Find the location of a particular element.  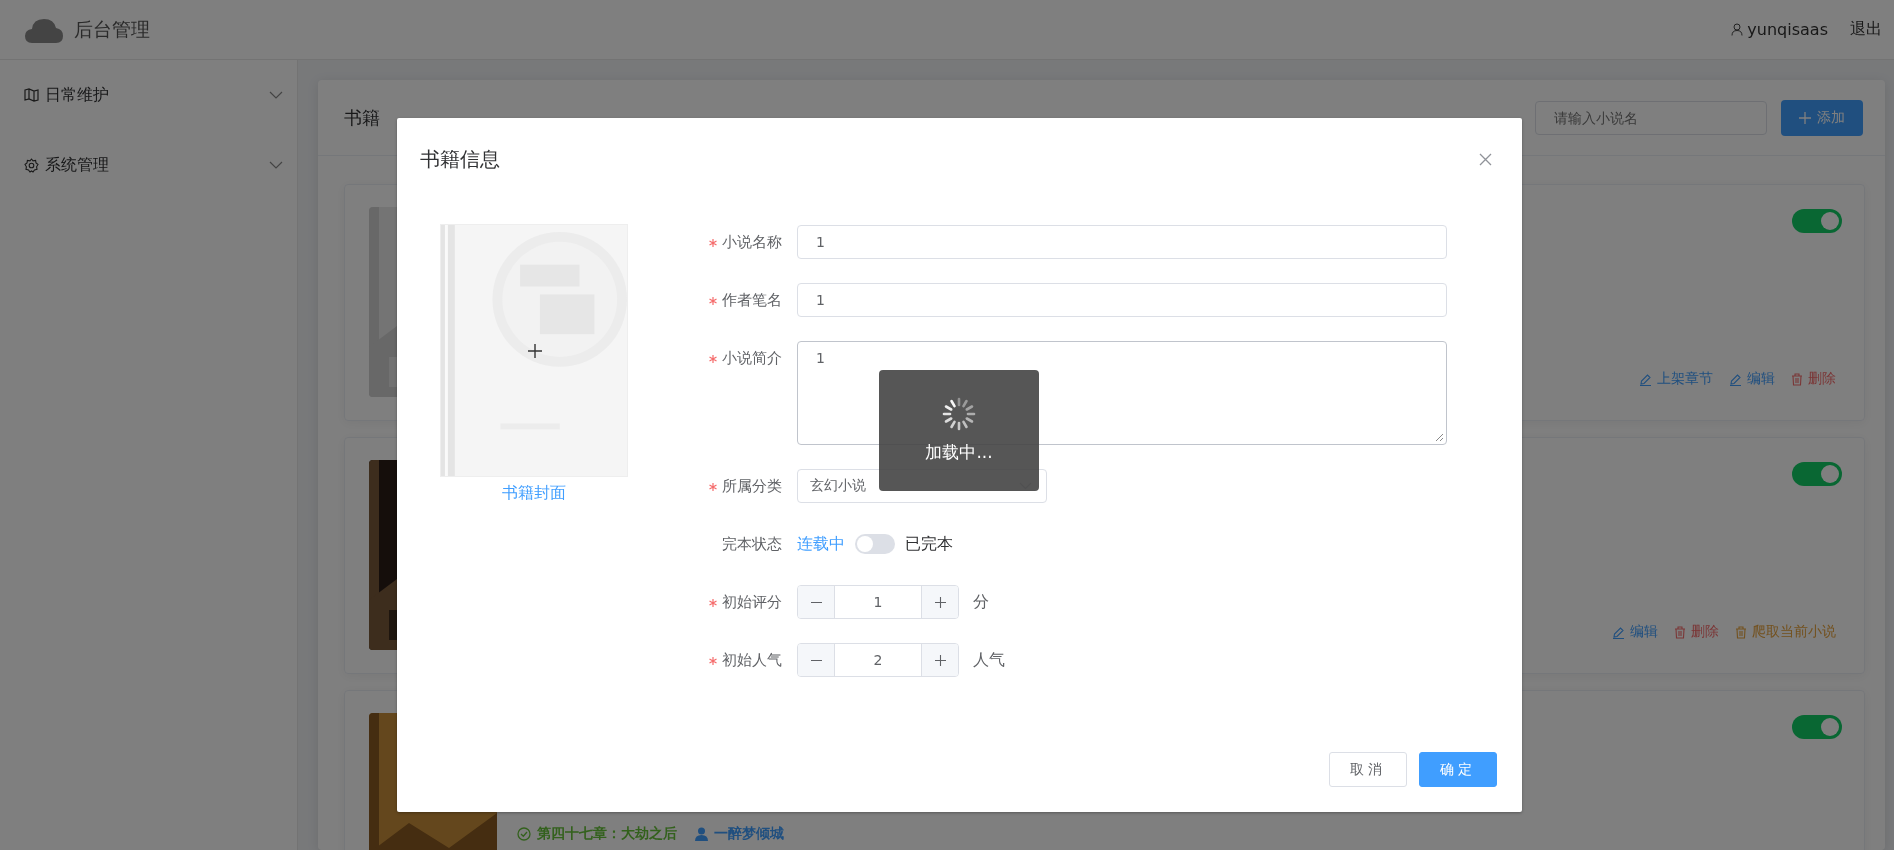

field-label: 作者笔名 is located at coordinates (712, 300).